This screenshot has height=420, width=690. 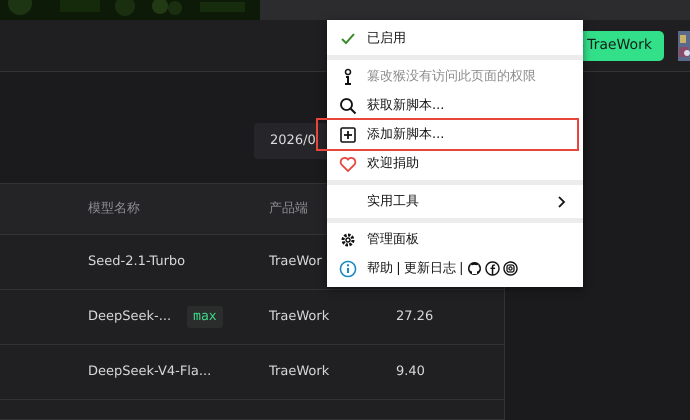 What do you see at coordinates (430, 268) in the screenshot?
I see `menu-link: 更新日志` at bounding box center [430, 268].